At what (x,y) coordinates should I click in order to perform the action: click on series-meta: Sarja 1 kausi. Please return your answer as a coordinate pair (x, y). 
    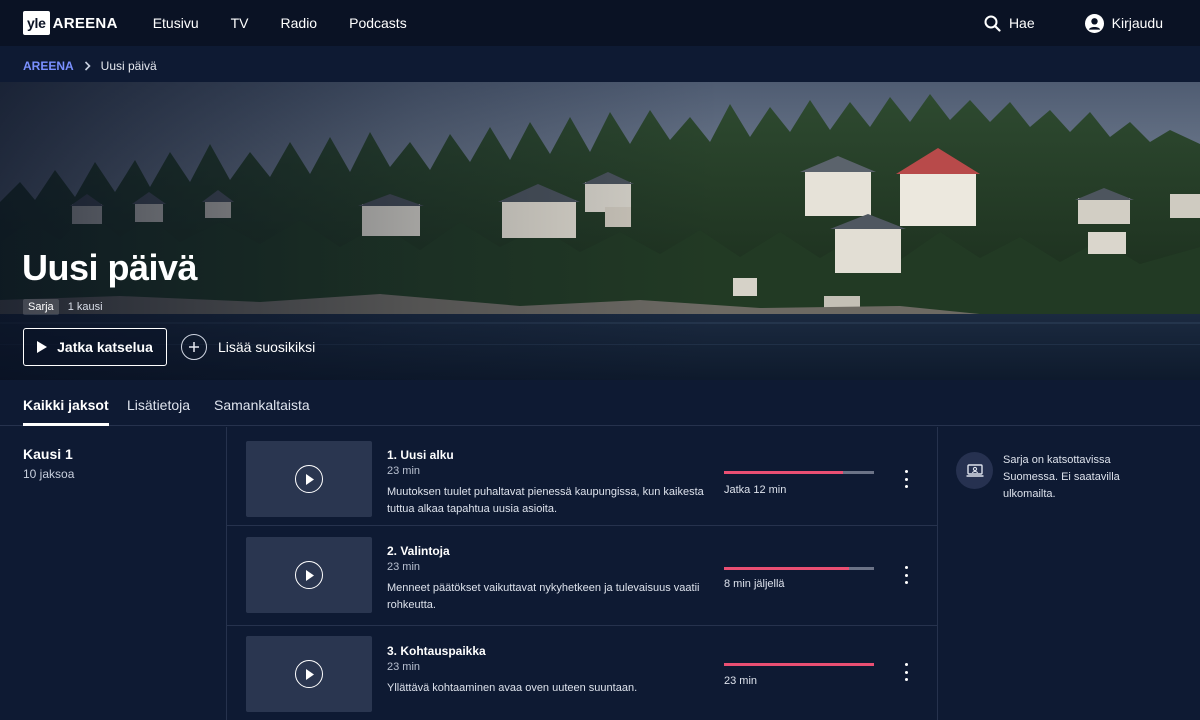
    Looking at the image, I should click on (63, 307).